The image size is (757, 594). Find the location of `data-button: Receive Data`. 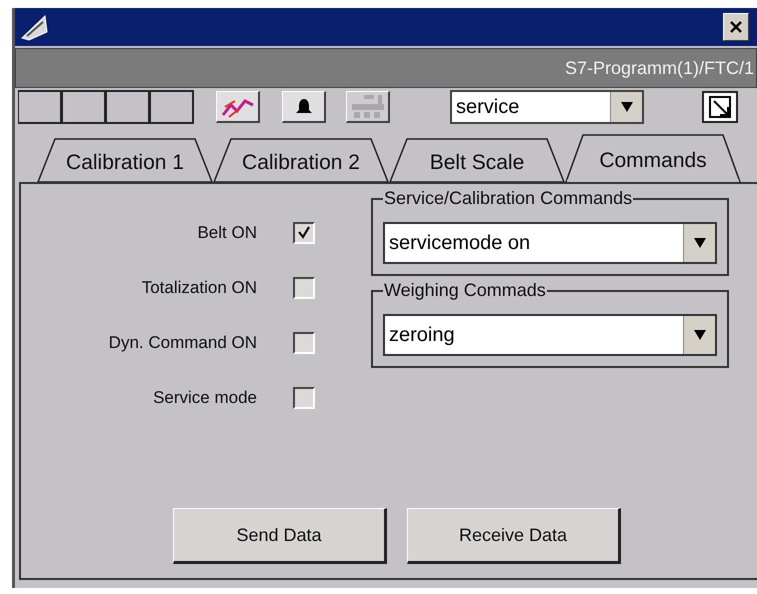

data-button: Receive Data is located at coordinates (514, 536).